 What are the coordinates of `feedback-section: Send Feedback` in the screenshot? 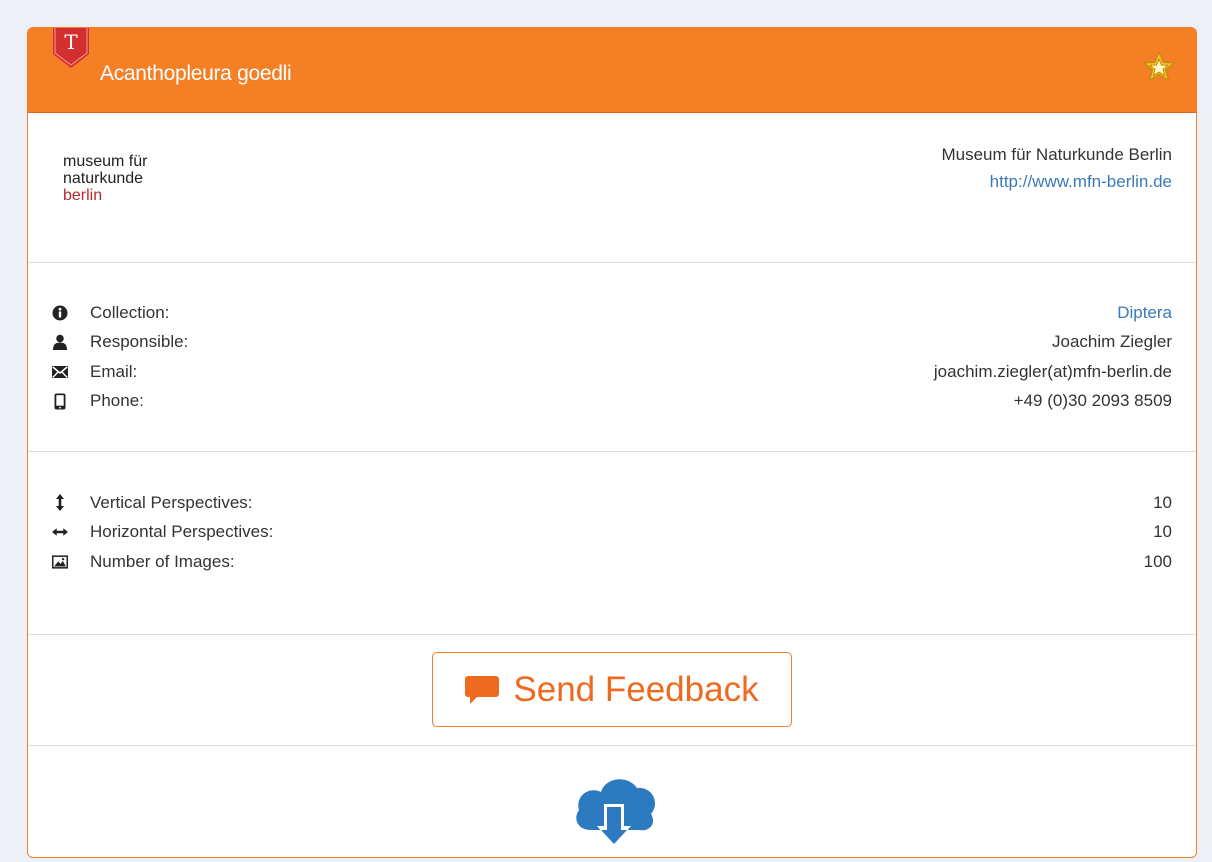 It's located at (612, 690).